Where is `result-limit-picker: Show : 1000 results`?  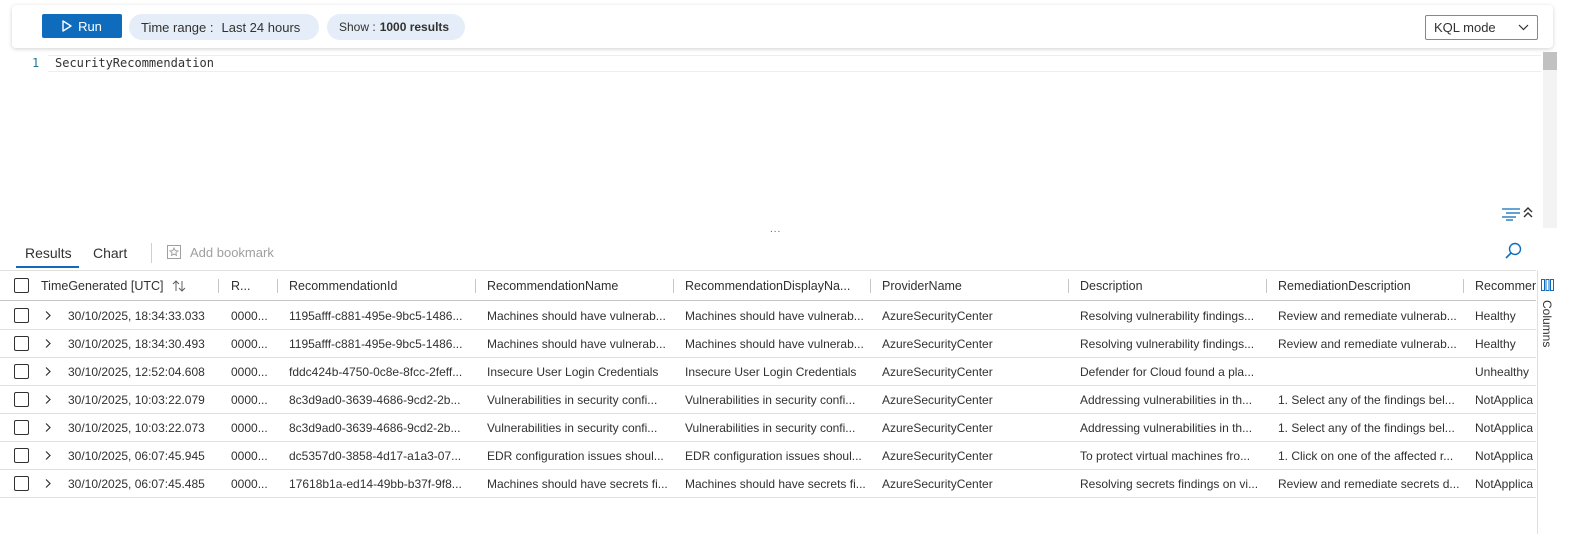 result-limit-picker: Show : 1000 results is located at coordinates (396, 27).